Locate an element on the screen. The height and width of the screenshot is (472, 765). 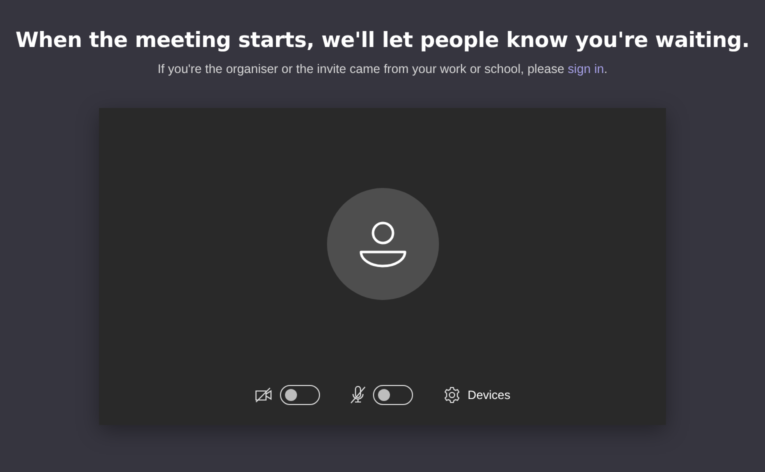
microphone-off-icon is located at coordinates (358, 395).